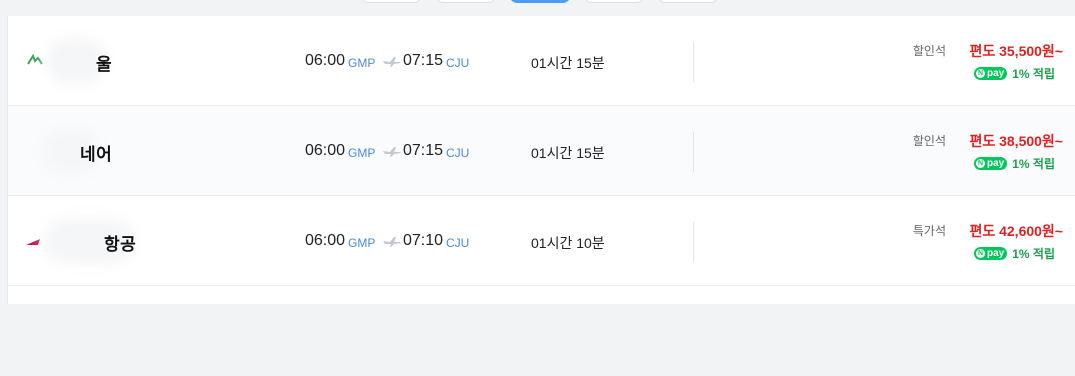 The image size is (1075, 376). I want to click on airline-name: 울, so click(104, 64).